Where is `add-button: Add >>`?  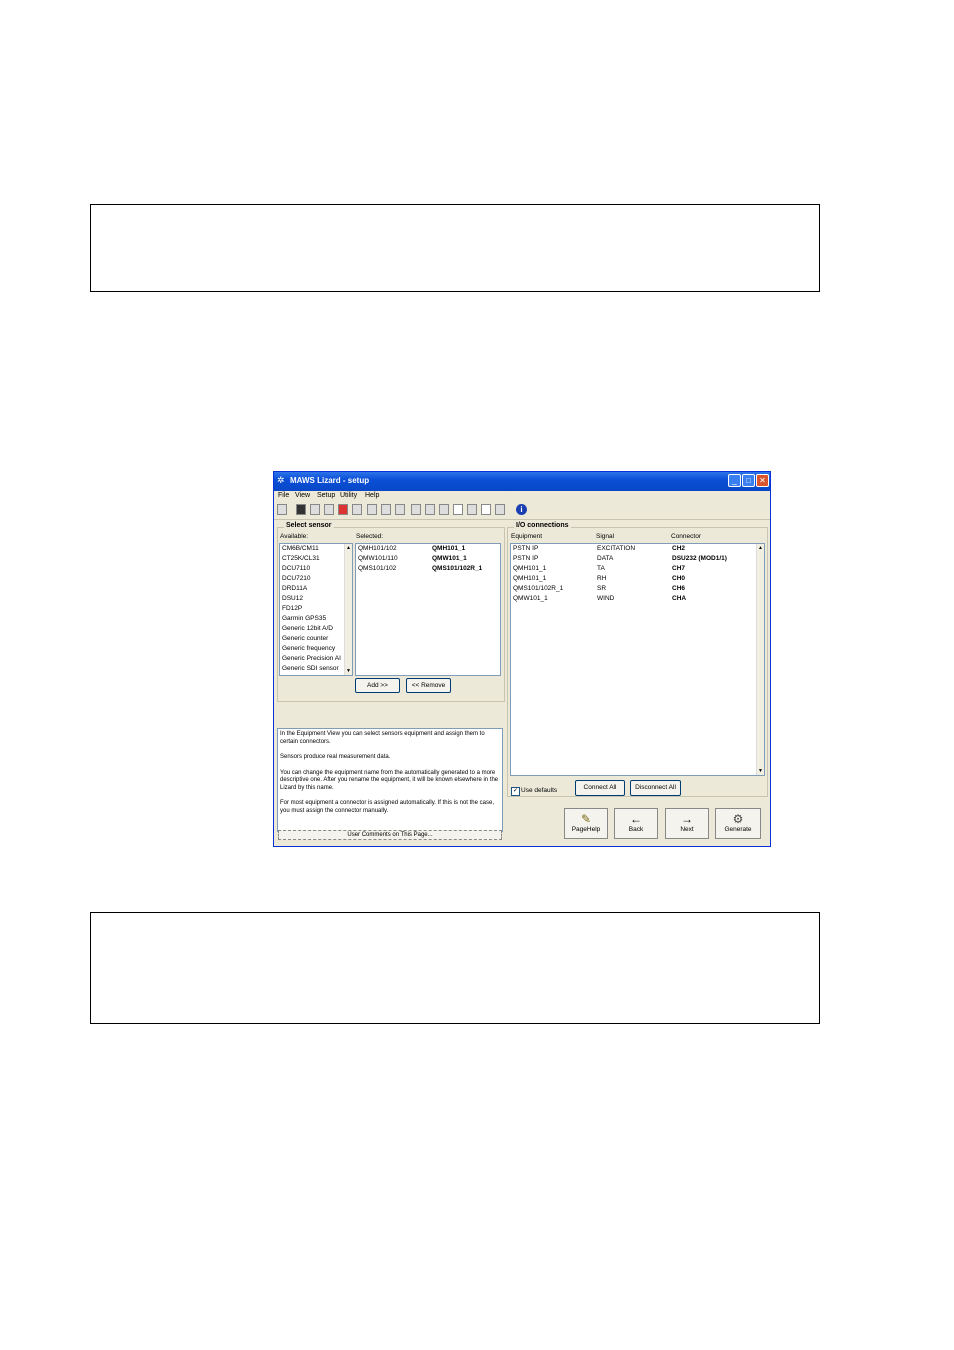
add-button: Add >> is located at coordinates (377, 685).